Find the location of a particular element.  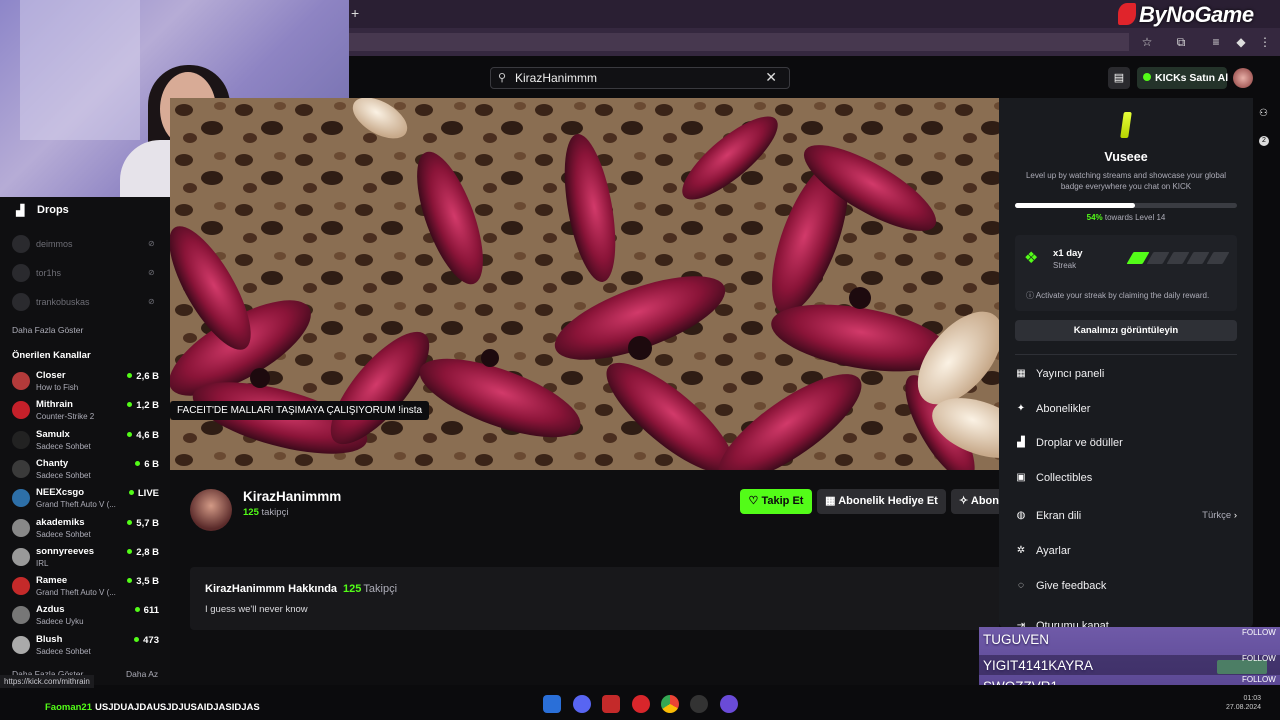

watermark-mark-icon is located at coordinates (1127, 14).